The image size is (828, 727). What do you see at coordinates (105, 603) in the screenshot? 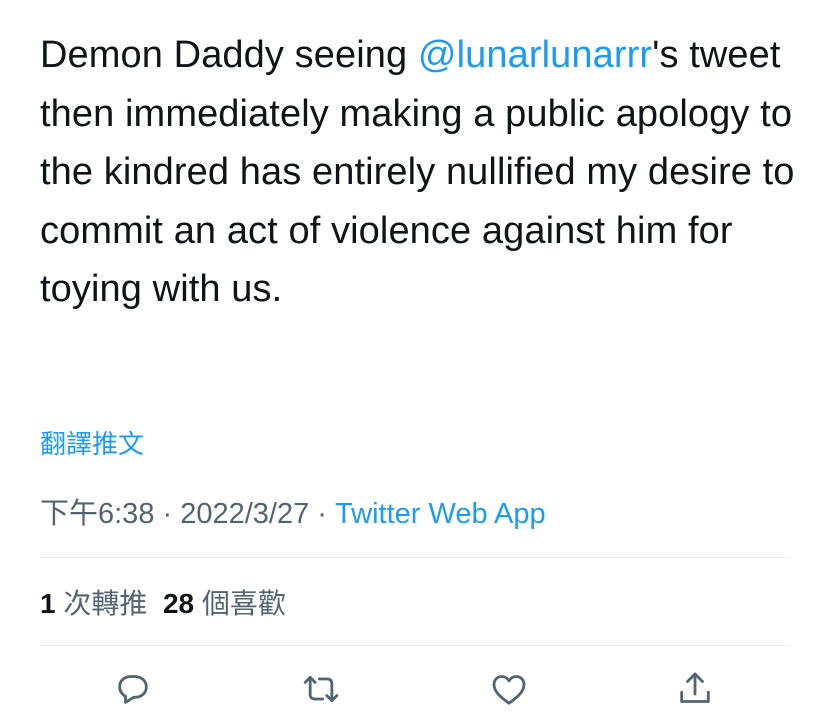
I see `retweets-label: 次轉推` at bounding box center [105, 603].